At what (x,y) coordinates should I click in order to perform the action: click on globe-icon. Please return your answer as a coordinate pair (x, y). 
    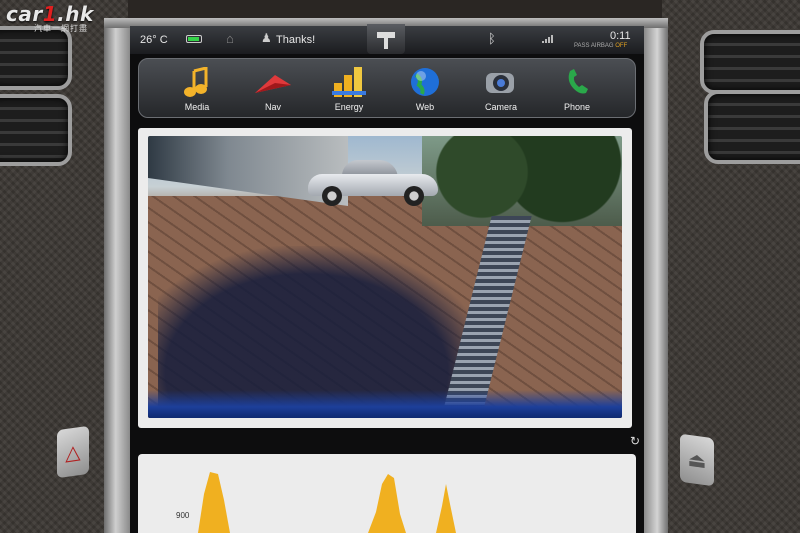
    Looking at the image, I should click on (425, 82).